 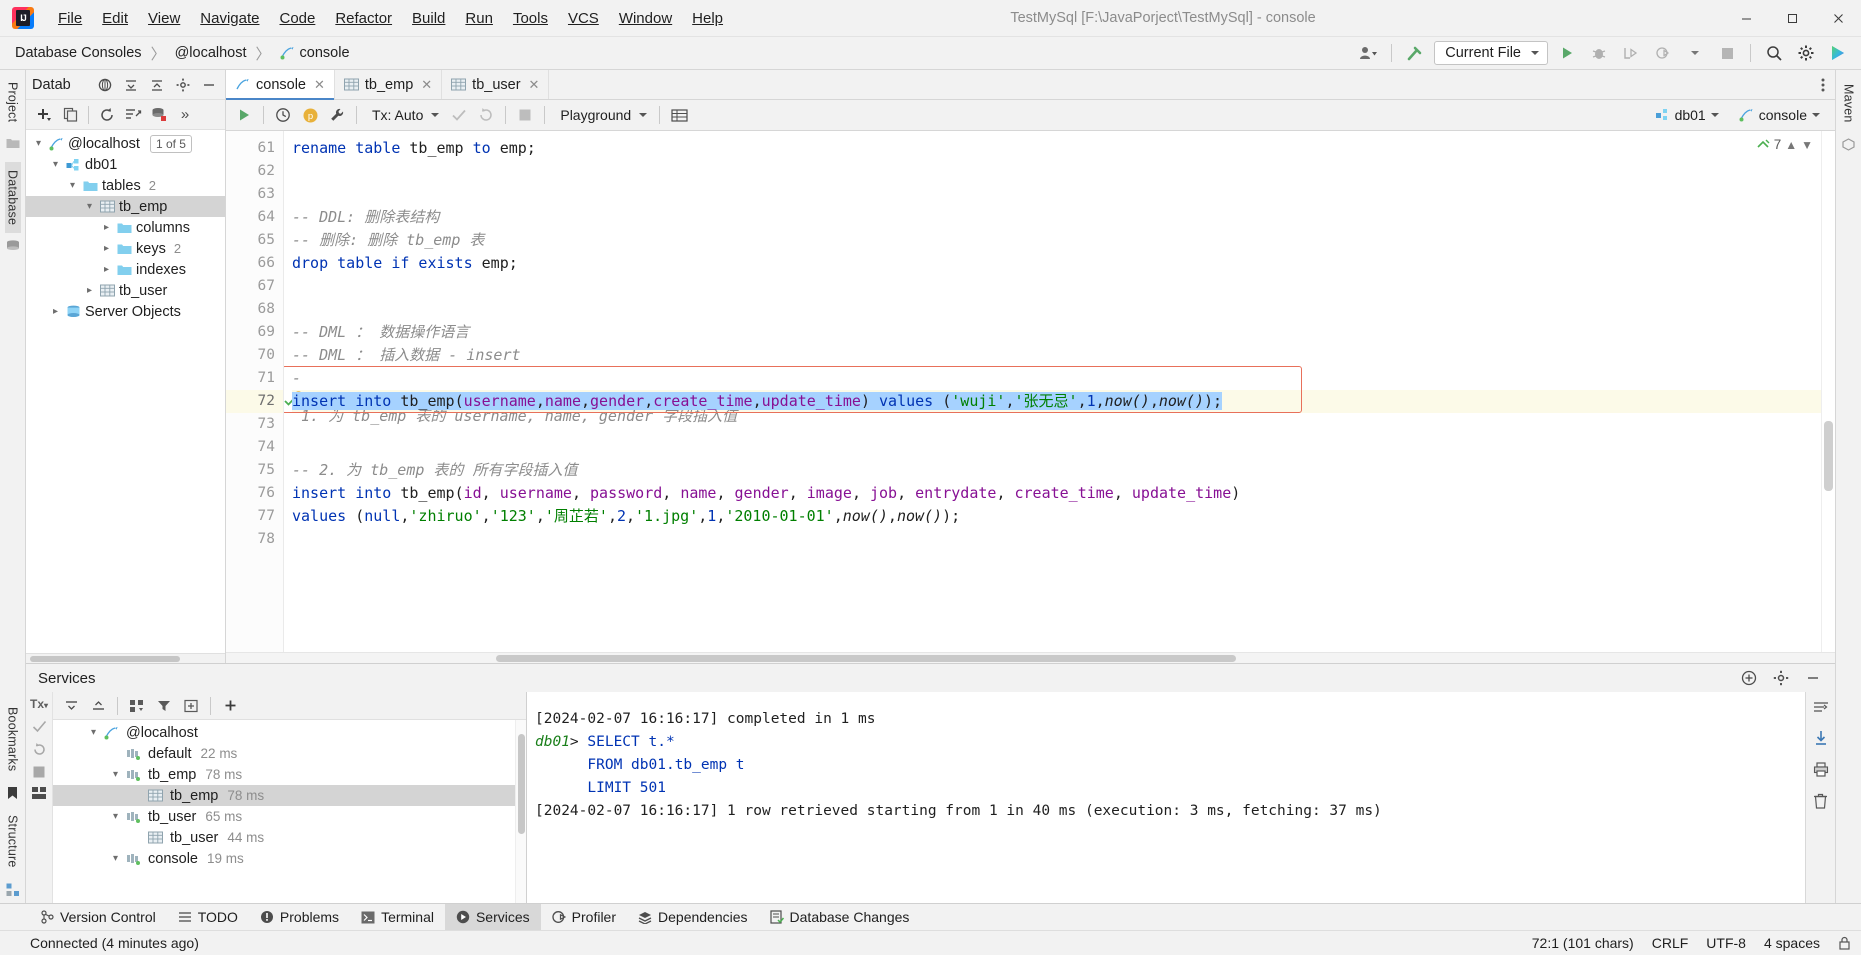 What do you see at coordinates (1368, 53) in the screenshot?
I see `user-avatar-icon` at bounding box center [1368, 53].